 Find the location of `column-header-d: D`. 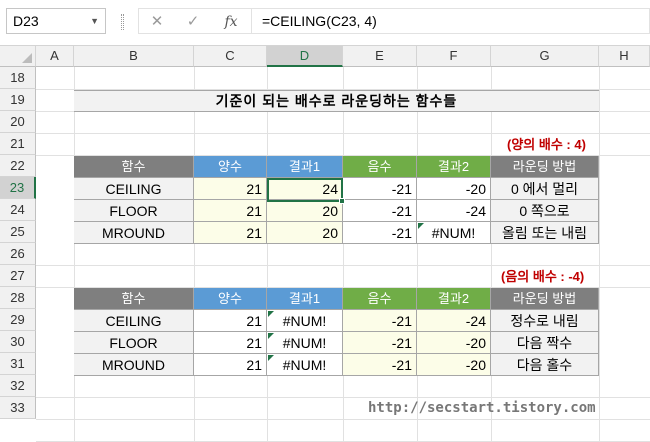

column-header-d: D is located at coordinates (305, 56).